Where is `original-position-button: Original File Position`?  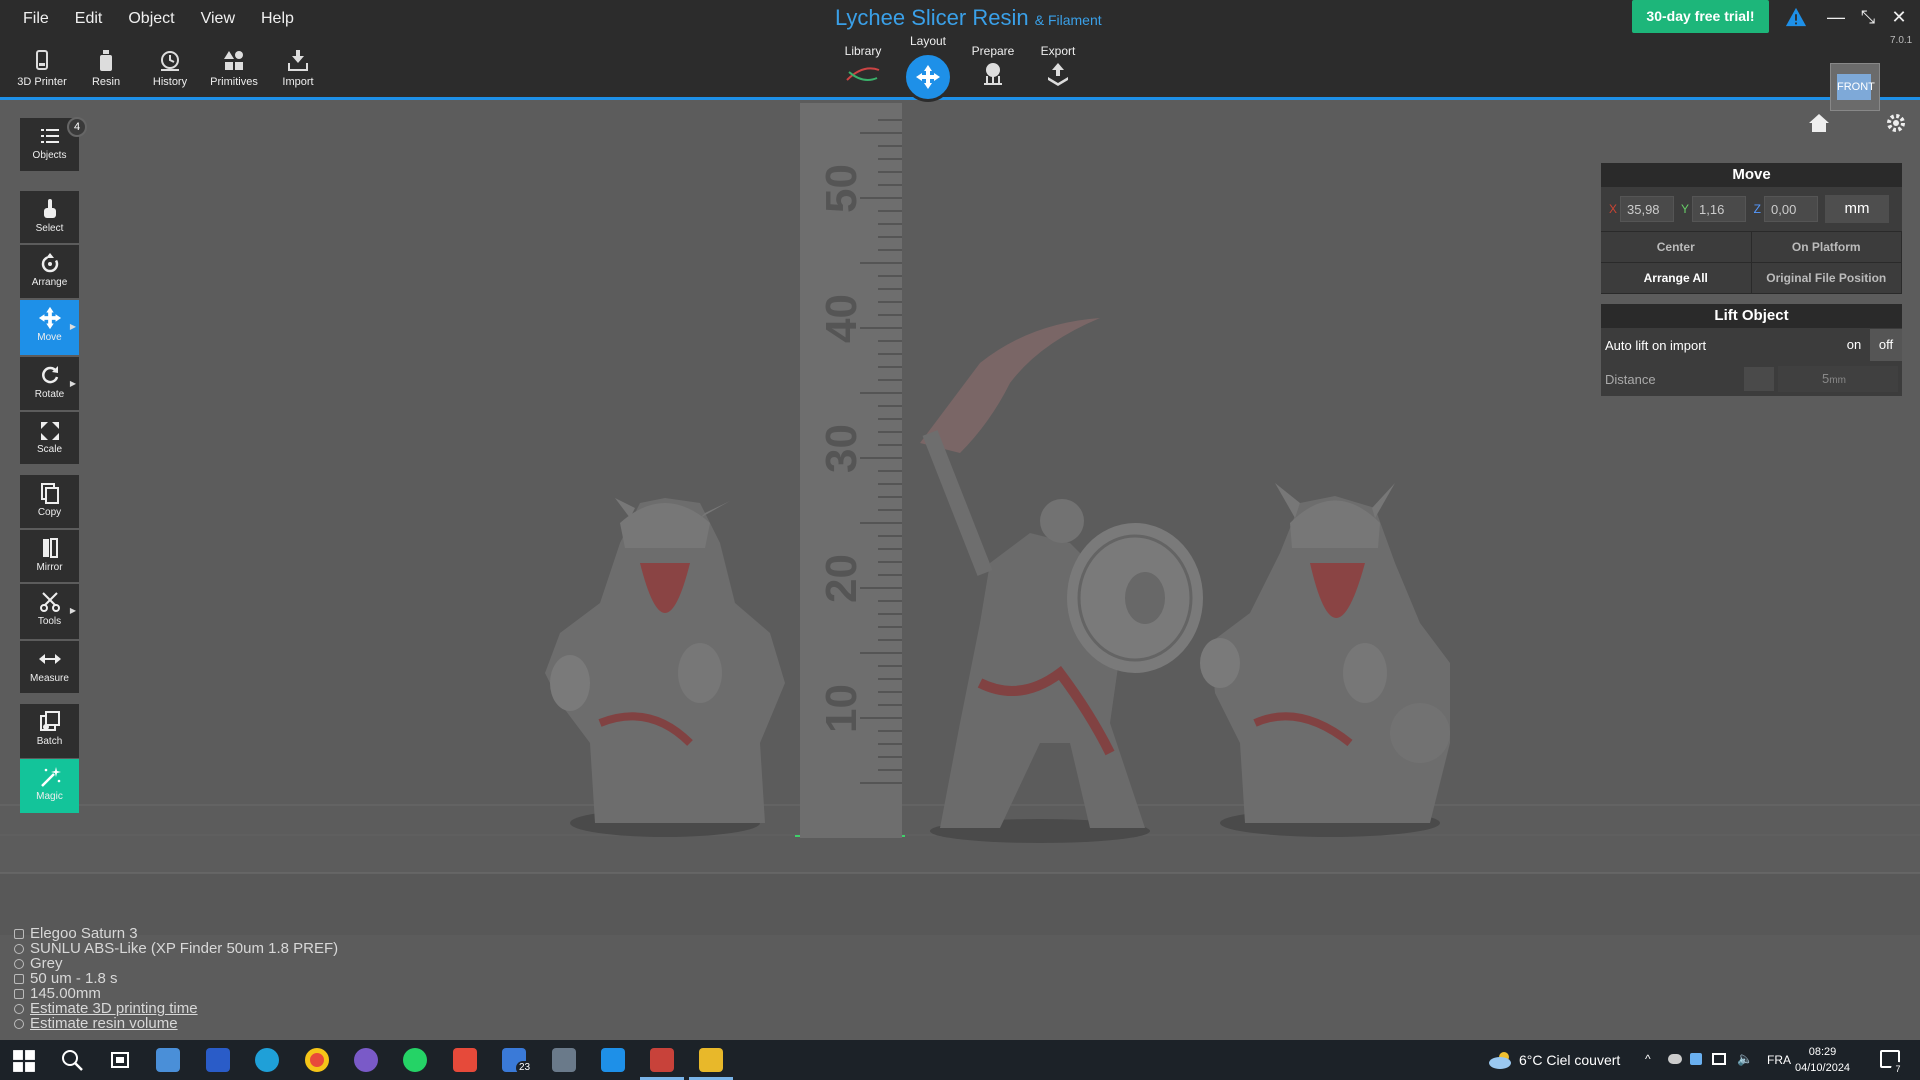 original-position-button: Original File Position is located at coordinates (1826, 278).